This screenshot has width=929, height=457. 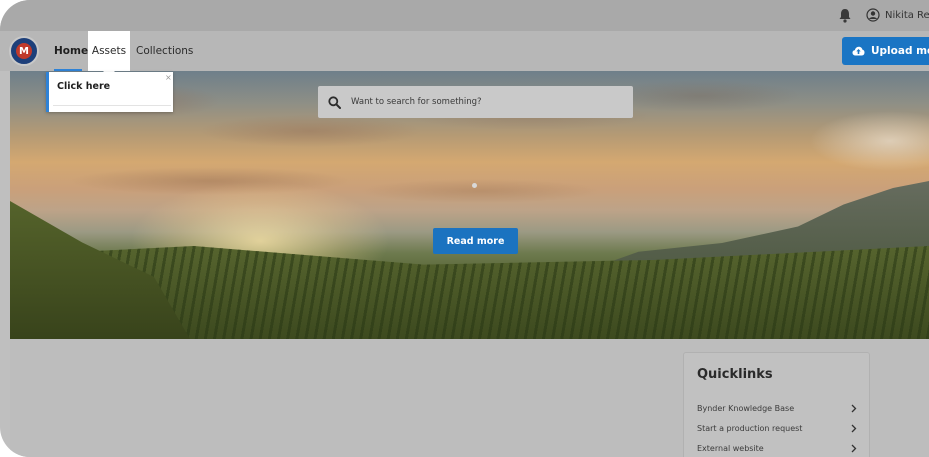 I want to click on user-name: Nikita Ree, so click(x=907, y=15).